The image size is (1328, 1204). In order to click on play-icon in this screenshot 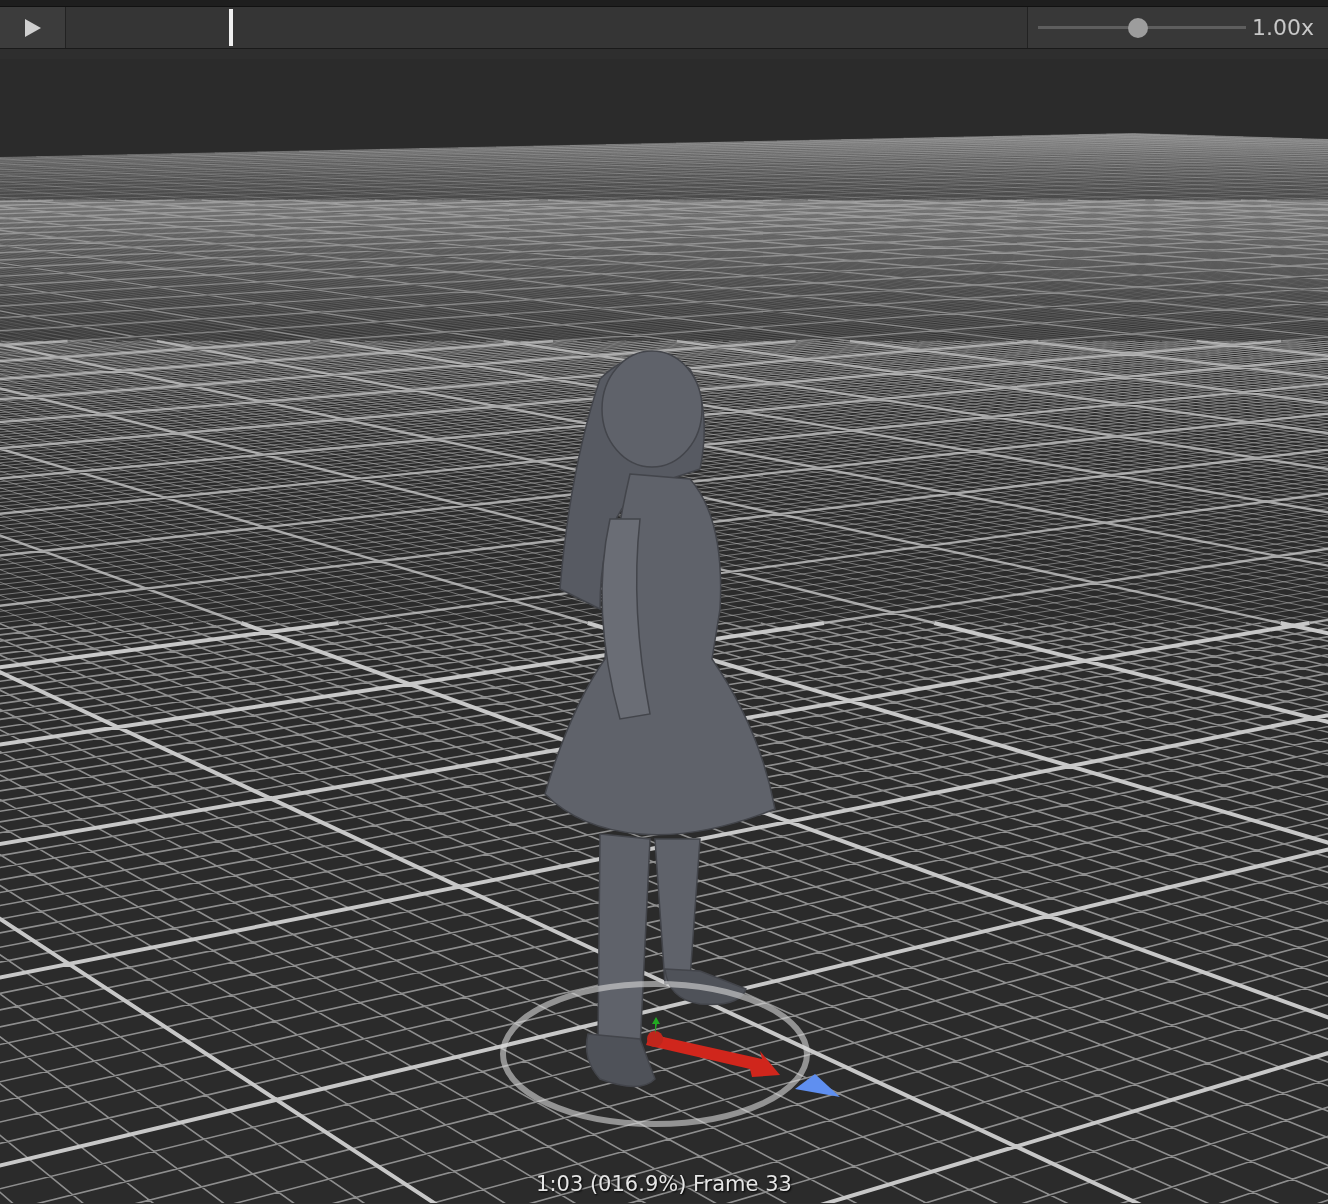, I will do `click(32, 27)`.